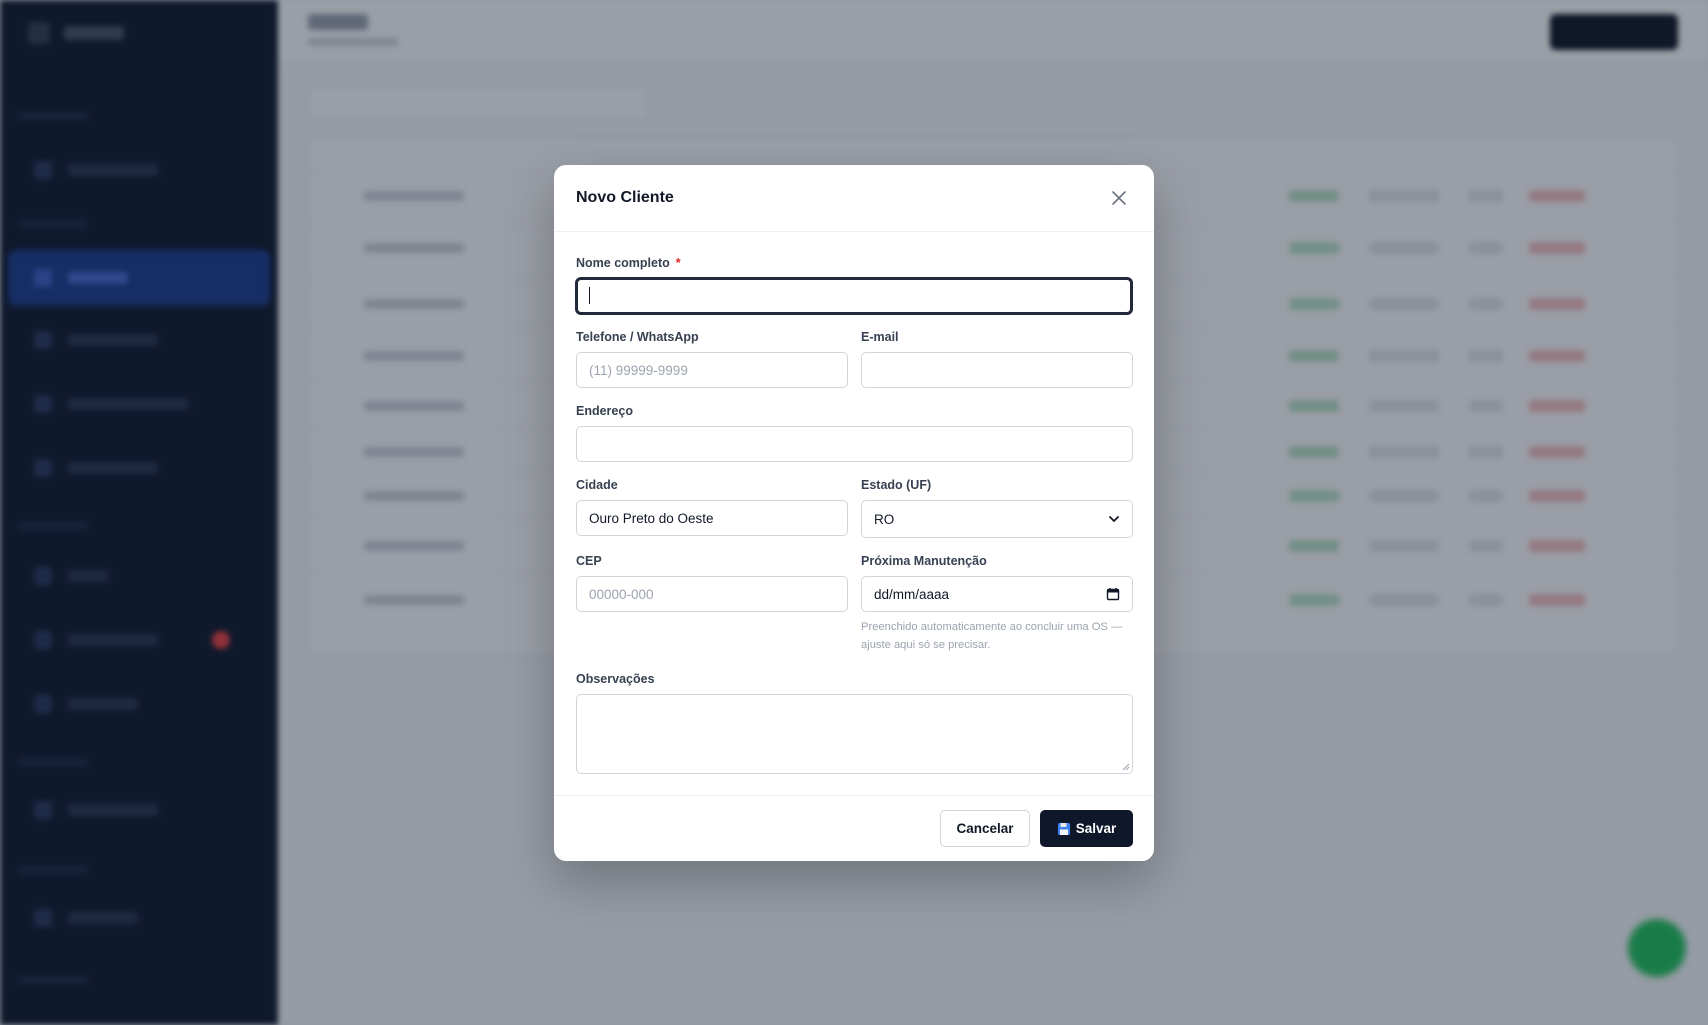 This screenshot has height=1025, width=1708. I want to click on resize-handle-icon, so click(1126, 767).